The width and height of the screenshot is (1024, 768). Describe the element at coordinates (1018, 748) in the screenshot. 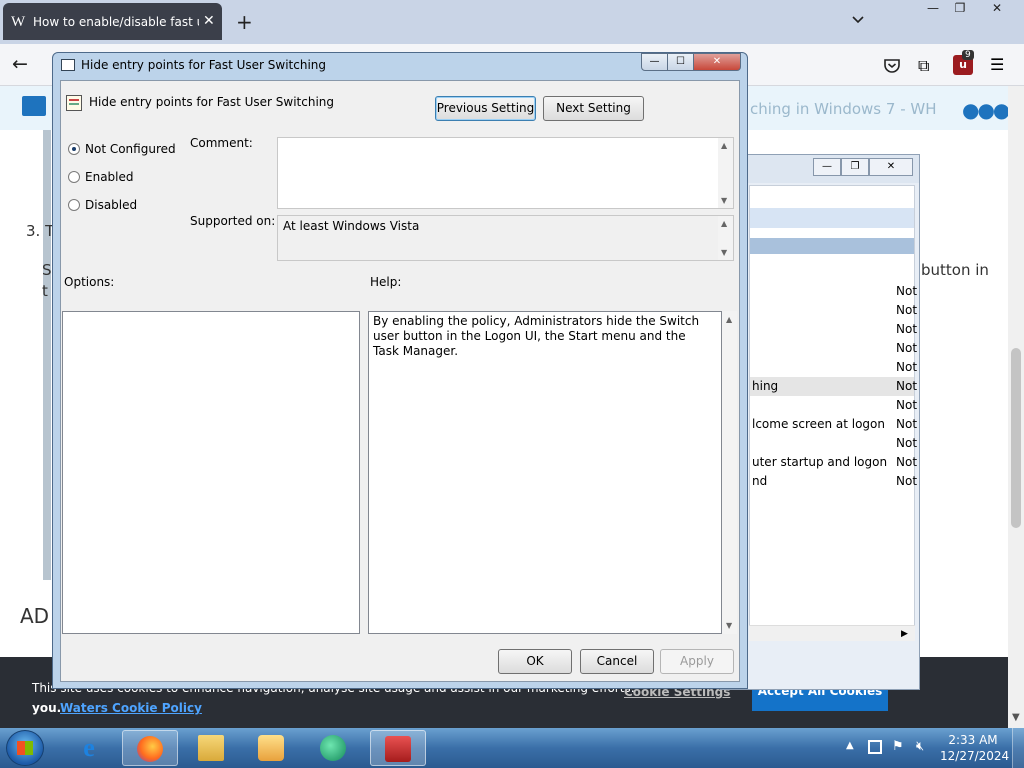

I see `show-desktop-button` at that location.